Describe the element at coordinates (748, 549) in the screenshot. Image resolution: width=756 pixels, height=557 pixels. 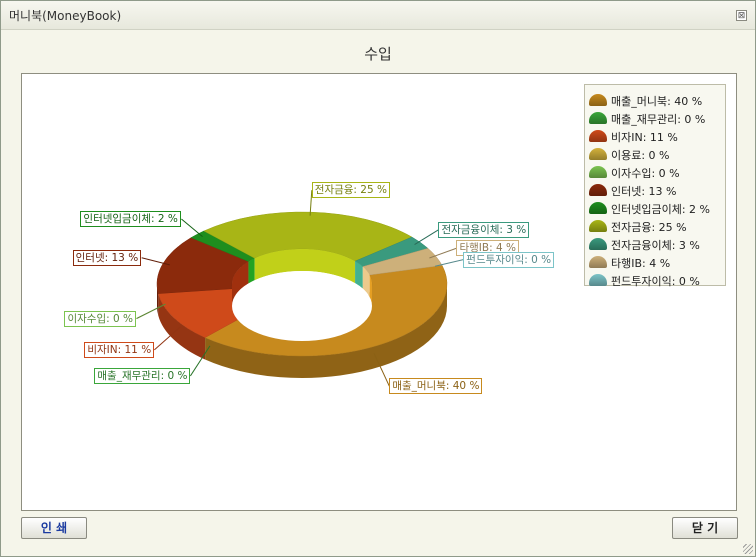
I see `resize-grip-icon` at that location.